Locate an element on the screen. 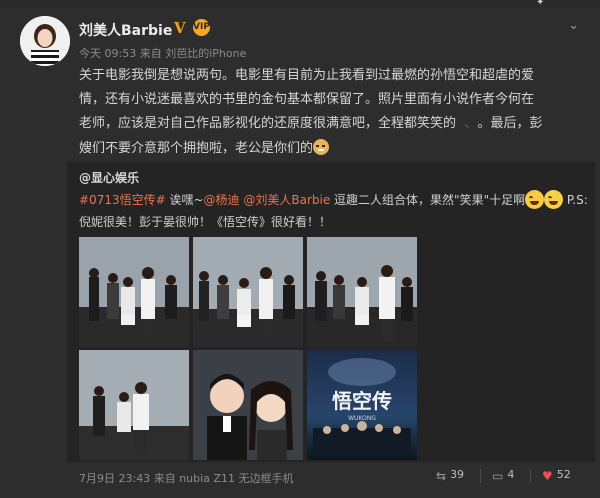 Image resolution: width=600 pixels, height=498 pixels. movie-poster: 悟空传 WUKONG is located at coordinates (362, 405).